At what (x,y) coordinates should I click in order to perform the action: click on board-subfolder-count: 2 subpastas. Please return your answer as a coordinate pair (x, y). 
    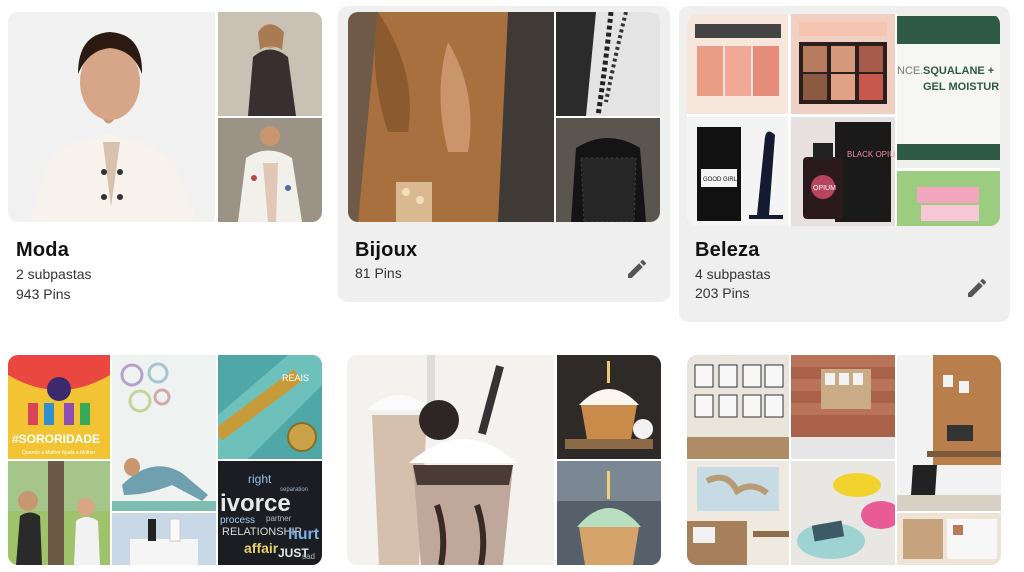
    Looking at the image, I should click on (54, 274).